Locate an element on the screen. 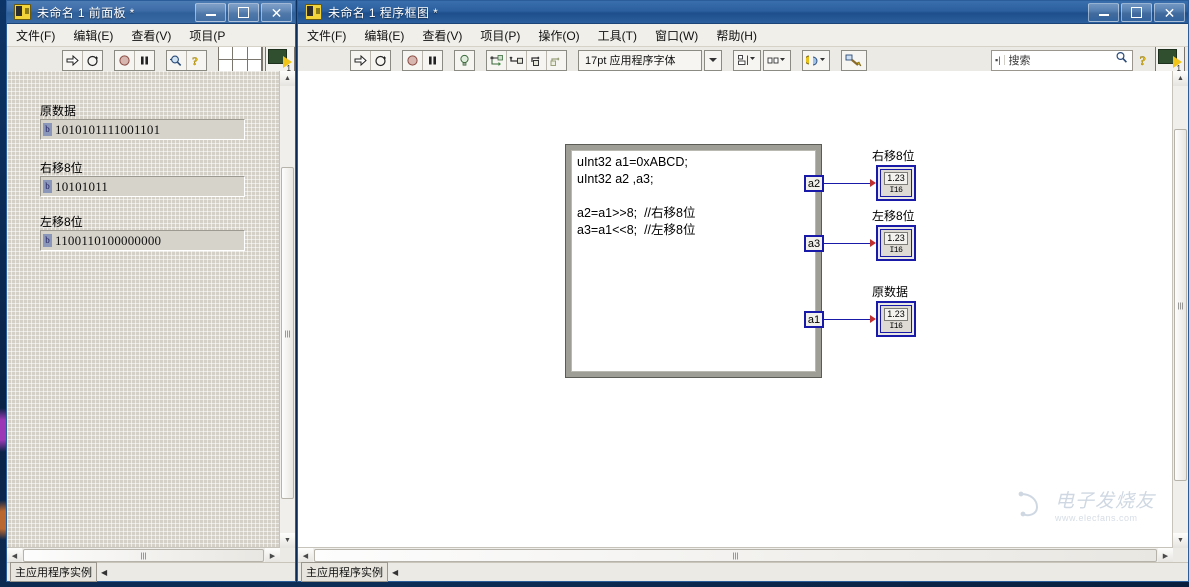 This screenshot has width=1189, height=587. indicator-terminal-2: 1.23 I16 is located at coordinates (896, 319).